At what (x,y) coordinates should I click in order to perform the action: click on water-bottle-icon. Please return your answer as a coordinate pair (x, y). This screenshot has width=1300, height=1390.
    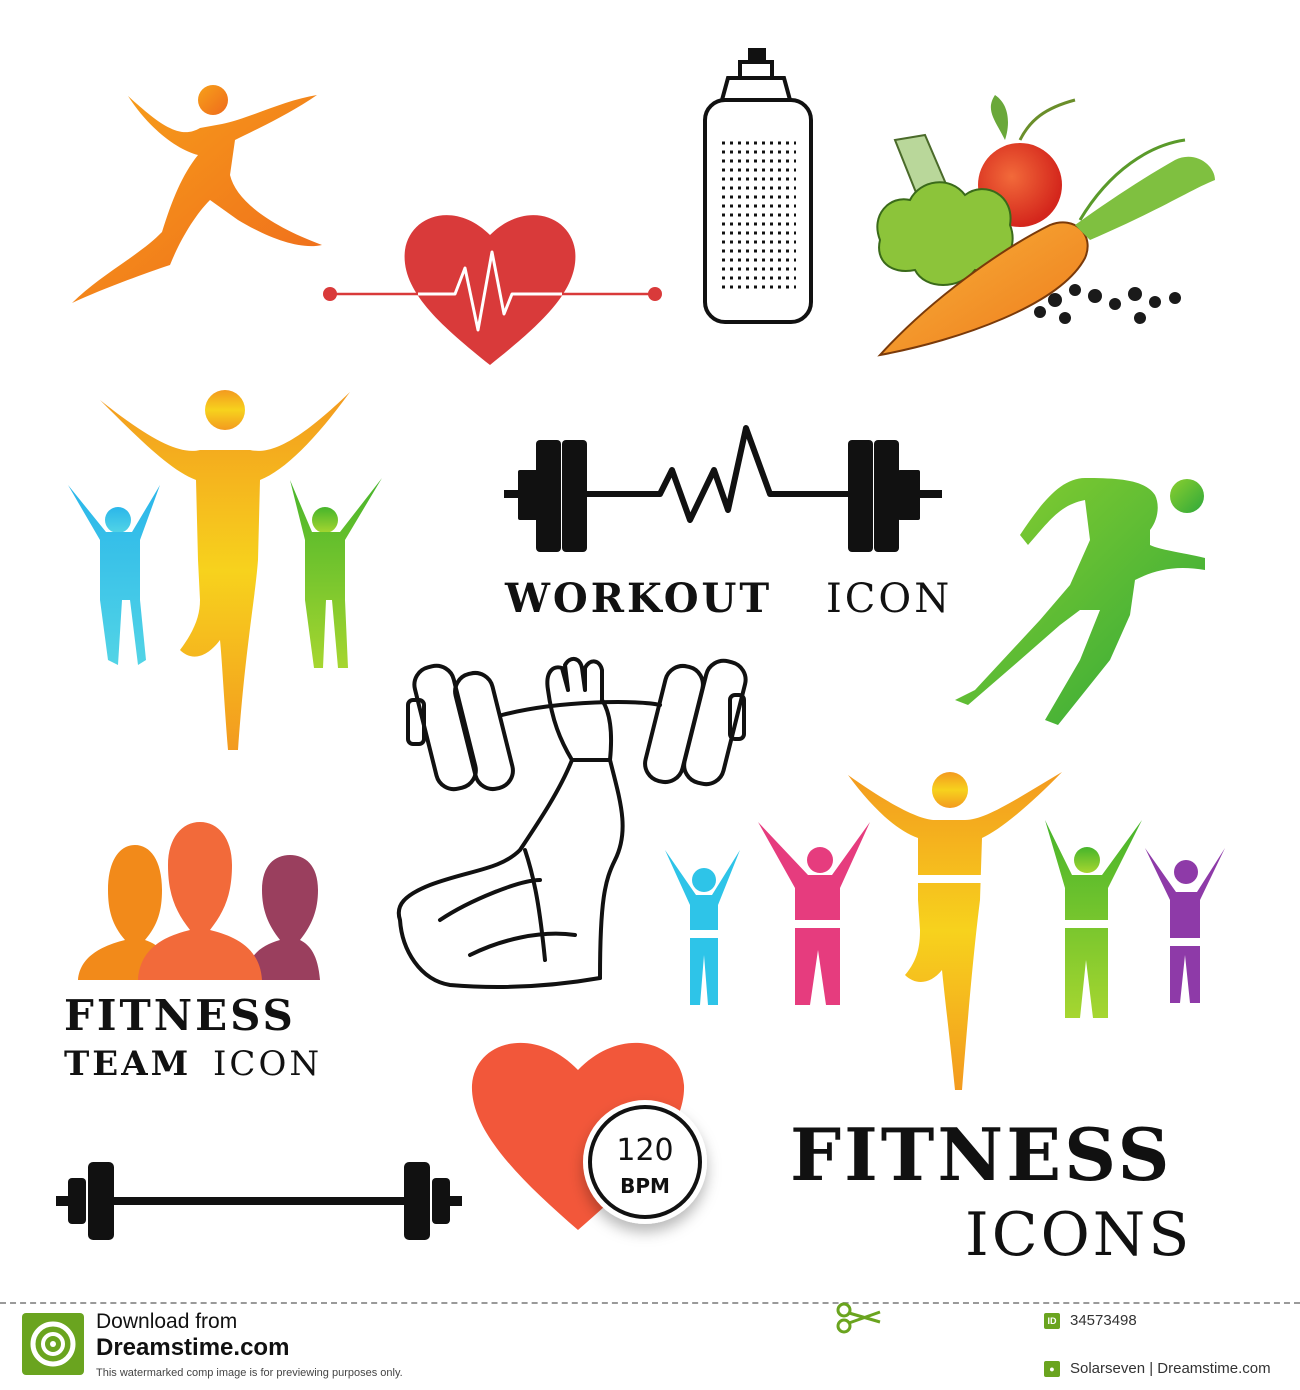
    Looking at the image, I should click on (758, 186).